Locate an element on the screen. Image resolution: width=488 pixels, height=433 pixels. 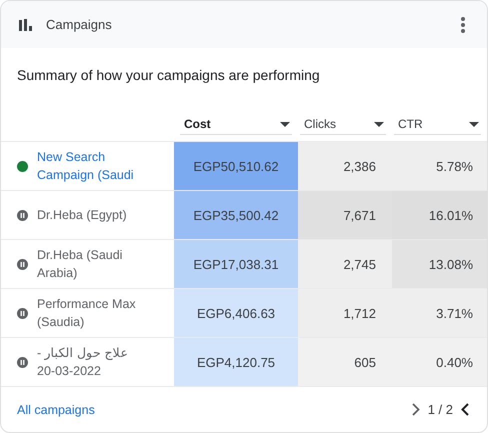
table-cell: EGP17,038.31 is located at coordinates (236, 264).